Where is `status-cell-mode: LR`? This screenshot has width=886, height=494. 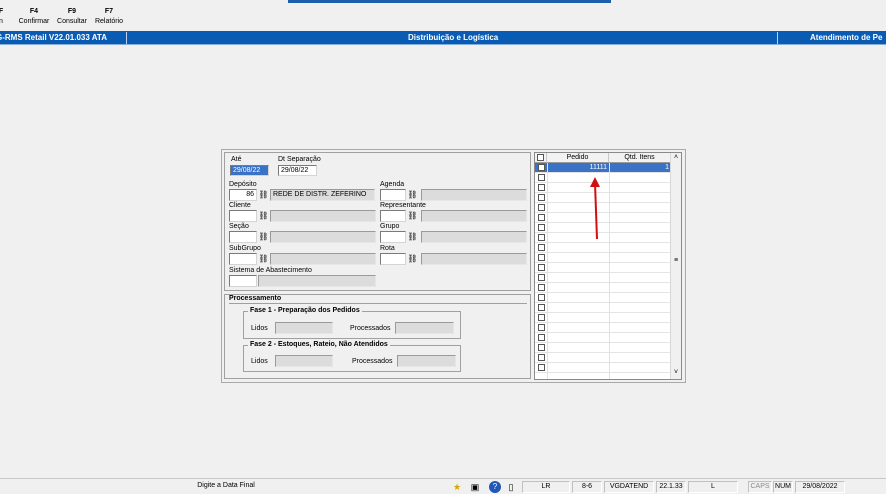 status-cell-mode: LR is located at coordinates (546, 487).